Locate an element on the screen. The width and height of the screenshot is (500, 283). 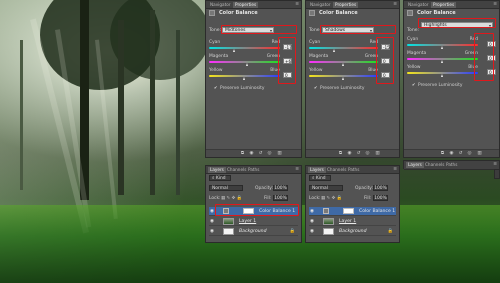
slider-left-label: Cyan is located at coordinates (215, 42).